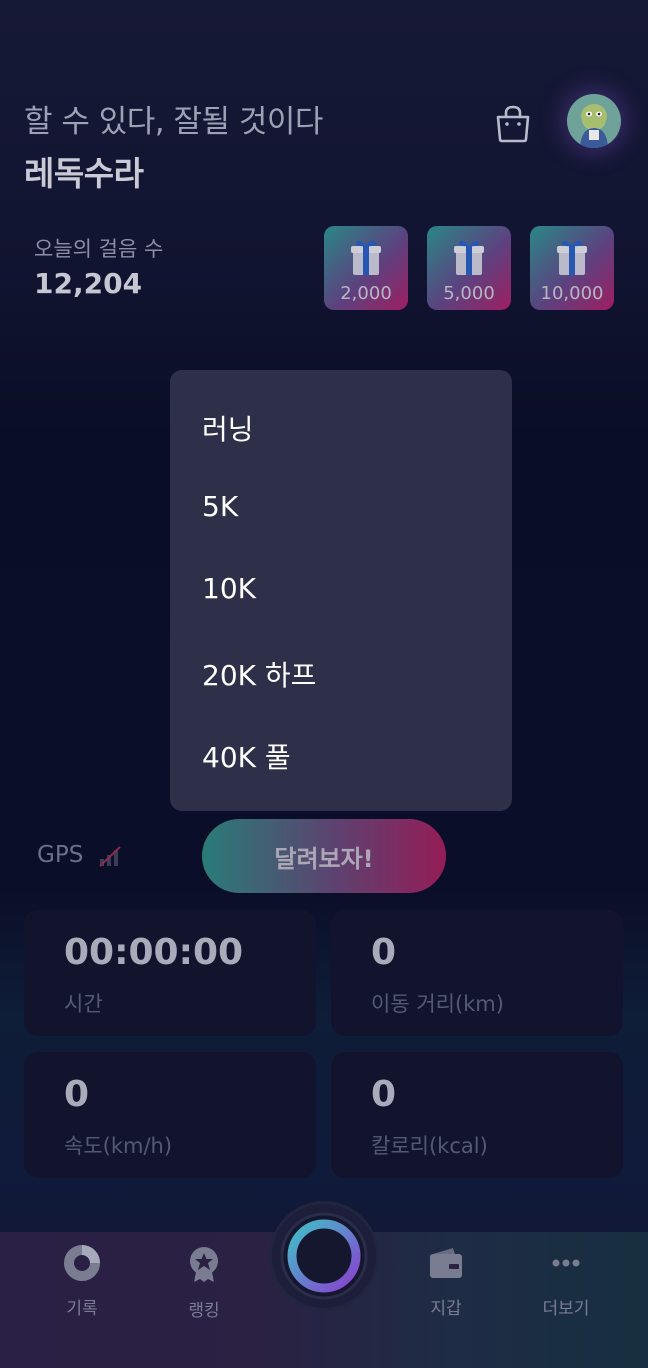  I want to click on nav-ranking-label: 랭킹, so click(204, 1311).